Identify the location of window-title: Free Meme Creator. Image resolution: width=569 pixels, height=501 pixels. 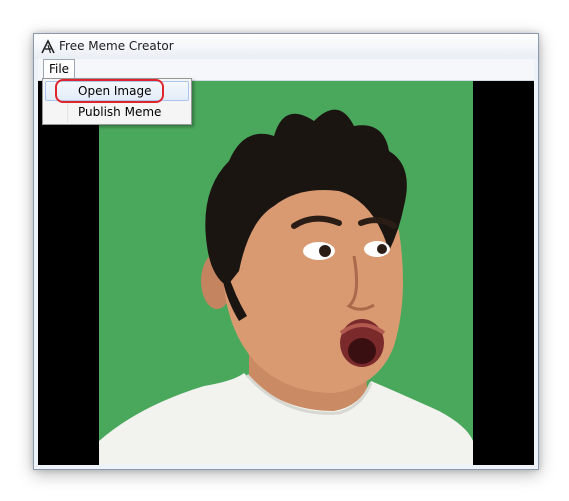
(116, 46).